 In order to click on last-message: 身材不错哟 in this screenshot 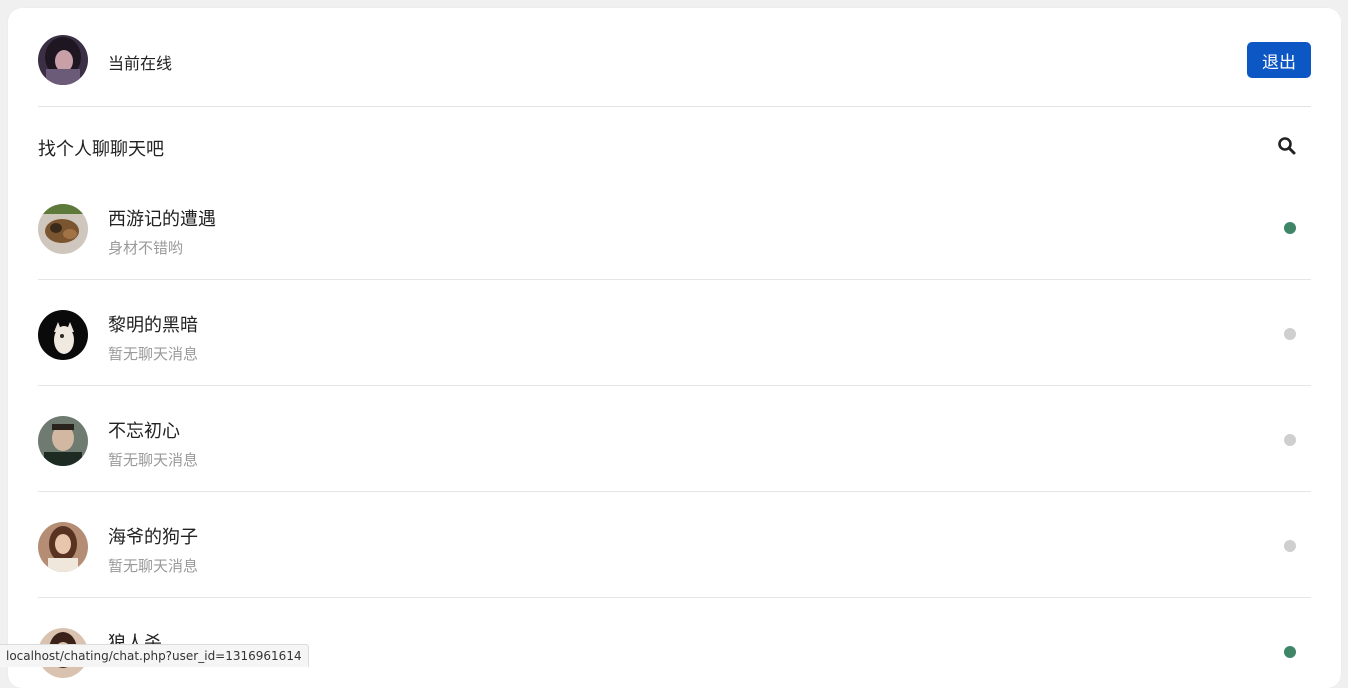, I will do `click(145, 247)`.